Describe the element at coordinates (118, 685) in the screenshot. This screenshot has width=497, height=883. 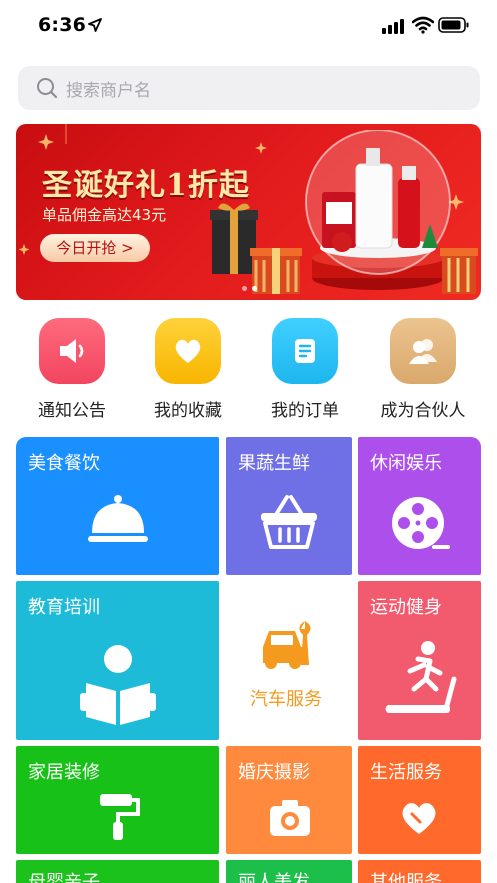
I see `reading-icon` at that location.